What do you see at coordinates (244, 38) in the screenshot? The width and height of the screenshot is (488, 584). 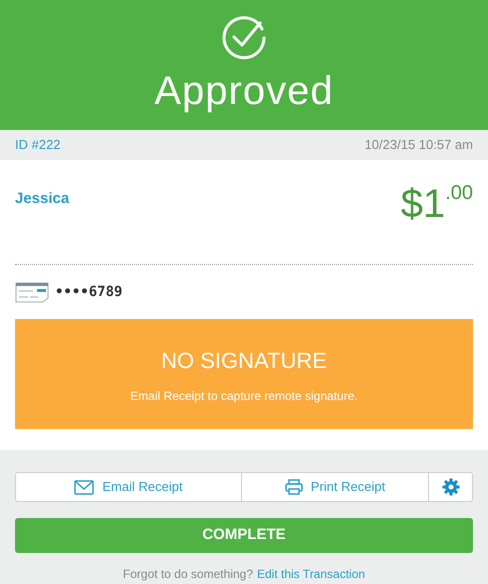 I see `check-circle-icon` at bounding box center [244, 38].